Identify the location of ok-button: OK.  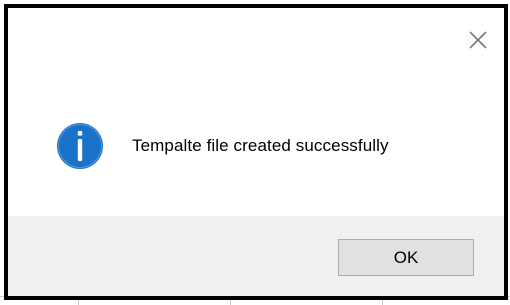
(406, 257).